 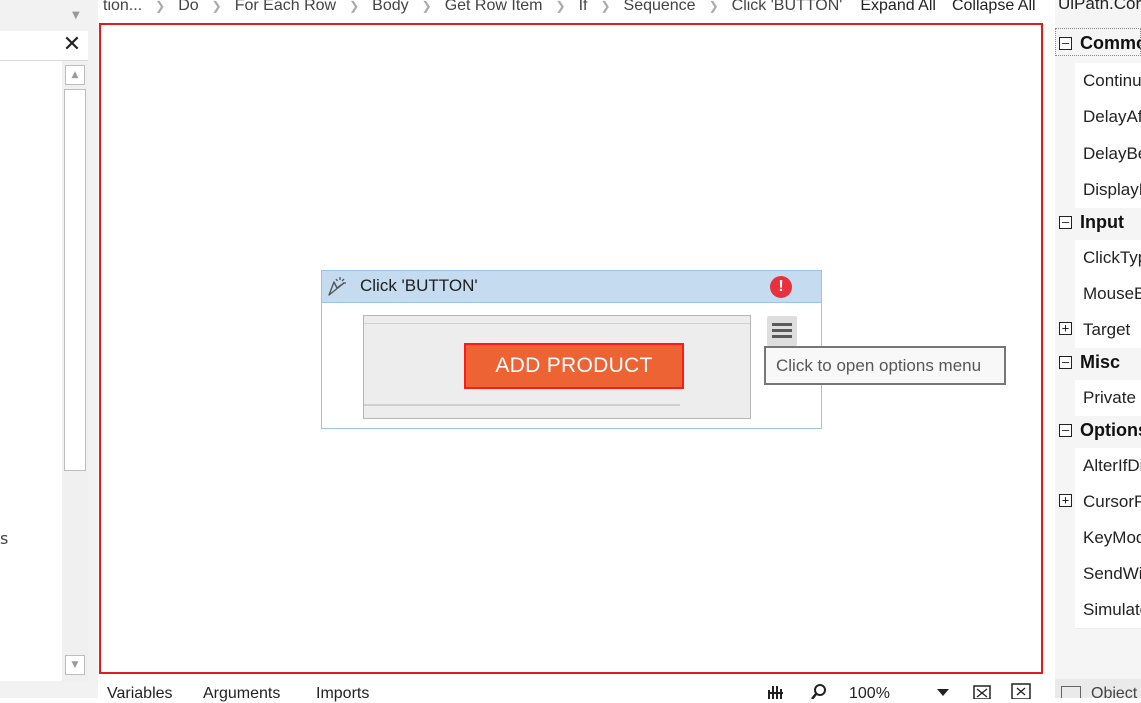 What do you see at coordinates (390, 7) in the screenshot?
I see `breadcrumb-item: Body` at bounding box center [390, 7].